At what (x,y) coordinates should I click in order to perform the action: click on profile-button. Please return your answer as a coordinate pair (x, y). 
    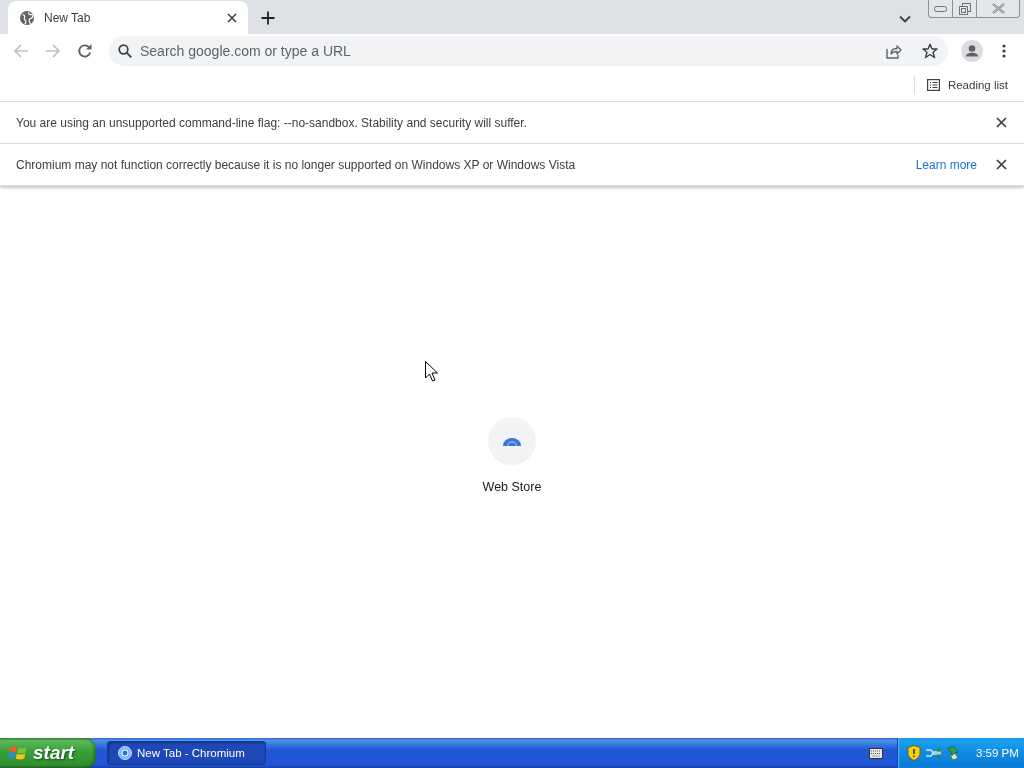
    Looking at the image, I should click on (972, 51).